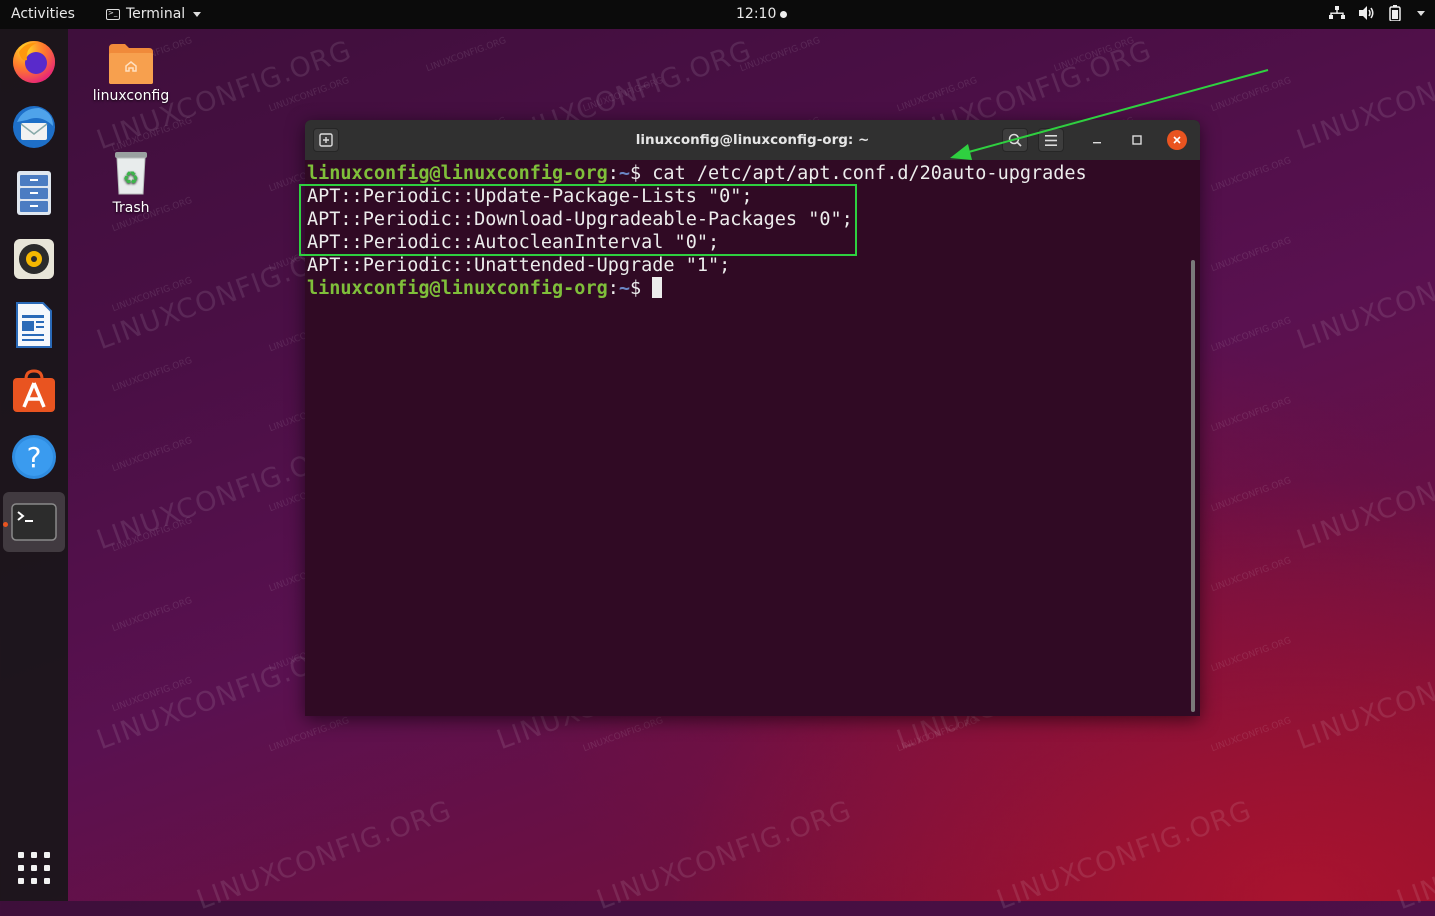  Describe the element at coordinates (1109, 114) in the screenshot. I see `annotation-arrow` at that location.